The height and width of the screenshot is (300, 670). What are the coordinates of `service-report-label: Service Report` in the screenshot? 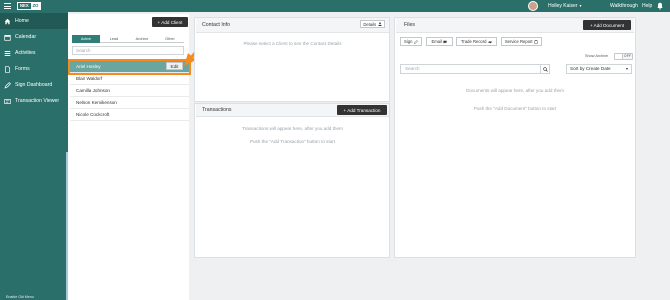 It's located at (518, 41).